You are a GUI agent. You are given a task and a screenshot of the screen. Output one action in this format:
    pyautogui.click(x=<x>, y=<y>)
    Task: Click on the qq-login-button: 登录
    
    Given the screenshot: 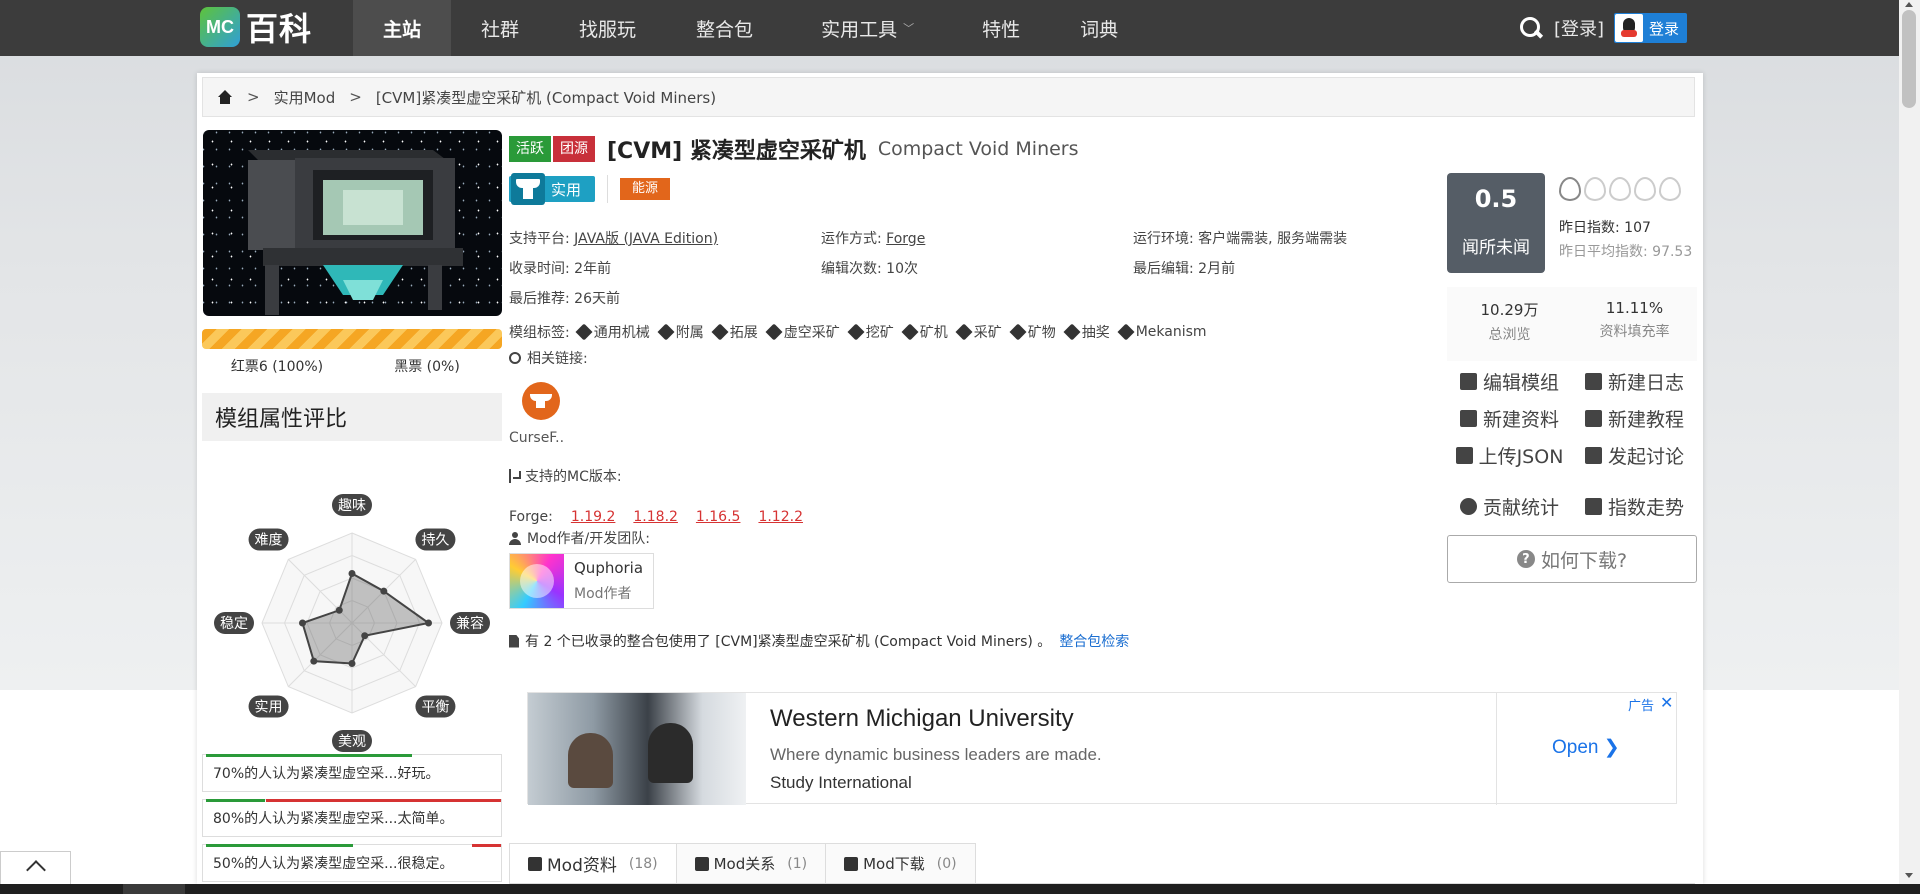 What is the action you would take?
    pyautogui.click(x=1651, y=28)
    